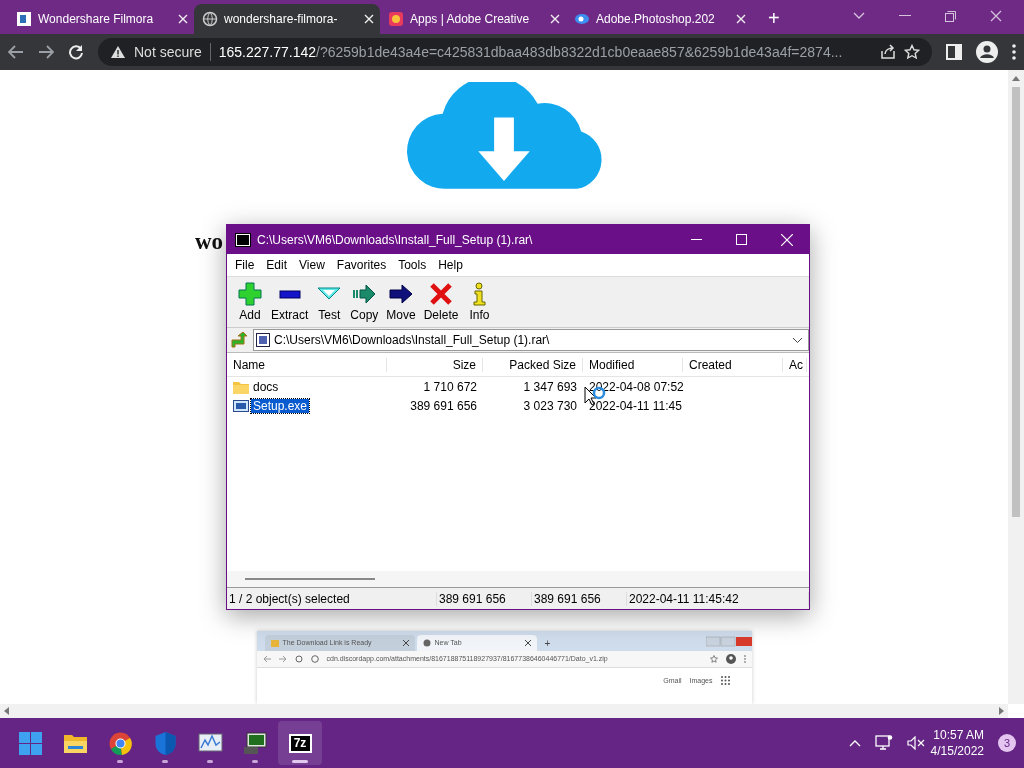 The image size is (1024, 768). Describe the element at coordinates (6, 711) in the screenshot. I see `scroll-left-icon` at that location.